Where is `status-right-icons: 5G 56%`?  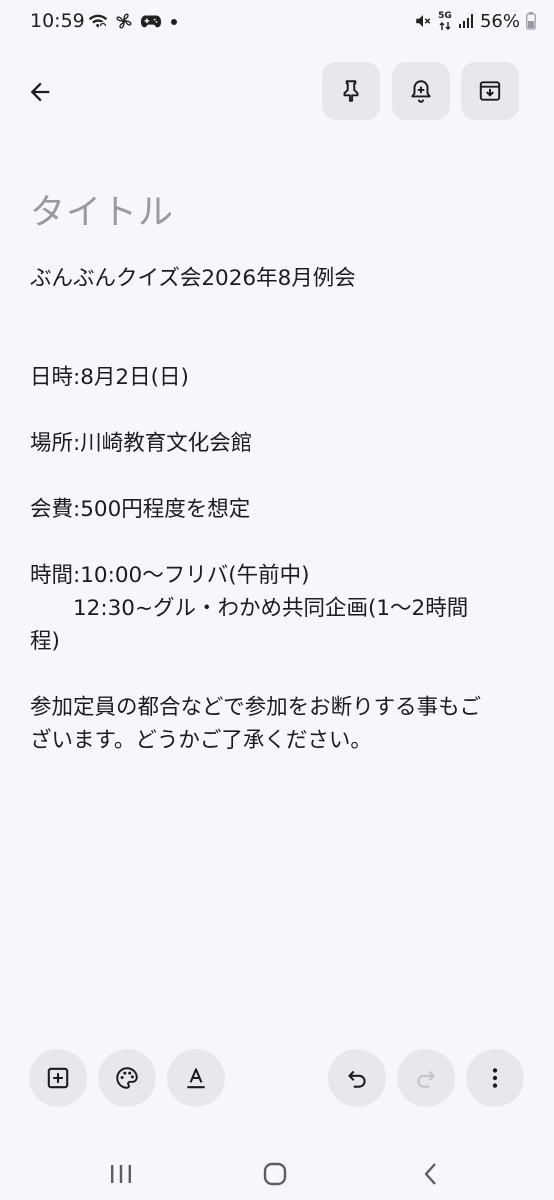 status-right-icons: 5G 56% is located at coordinates (475, 21).